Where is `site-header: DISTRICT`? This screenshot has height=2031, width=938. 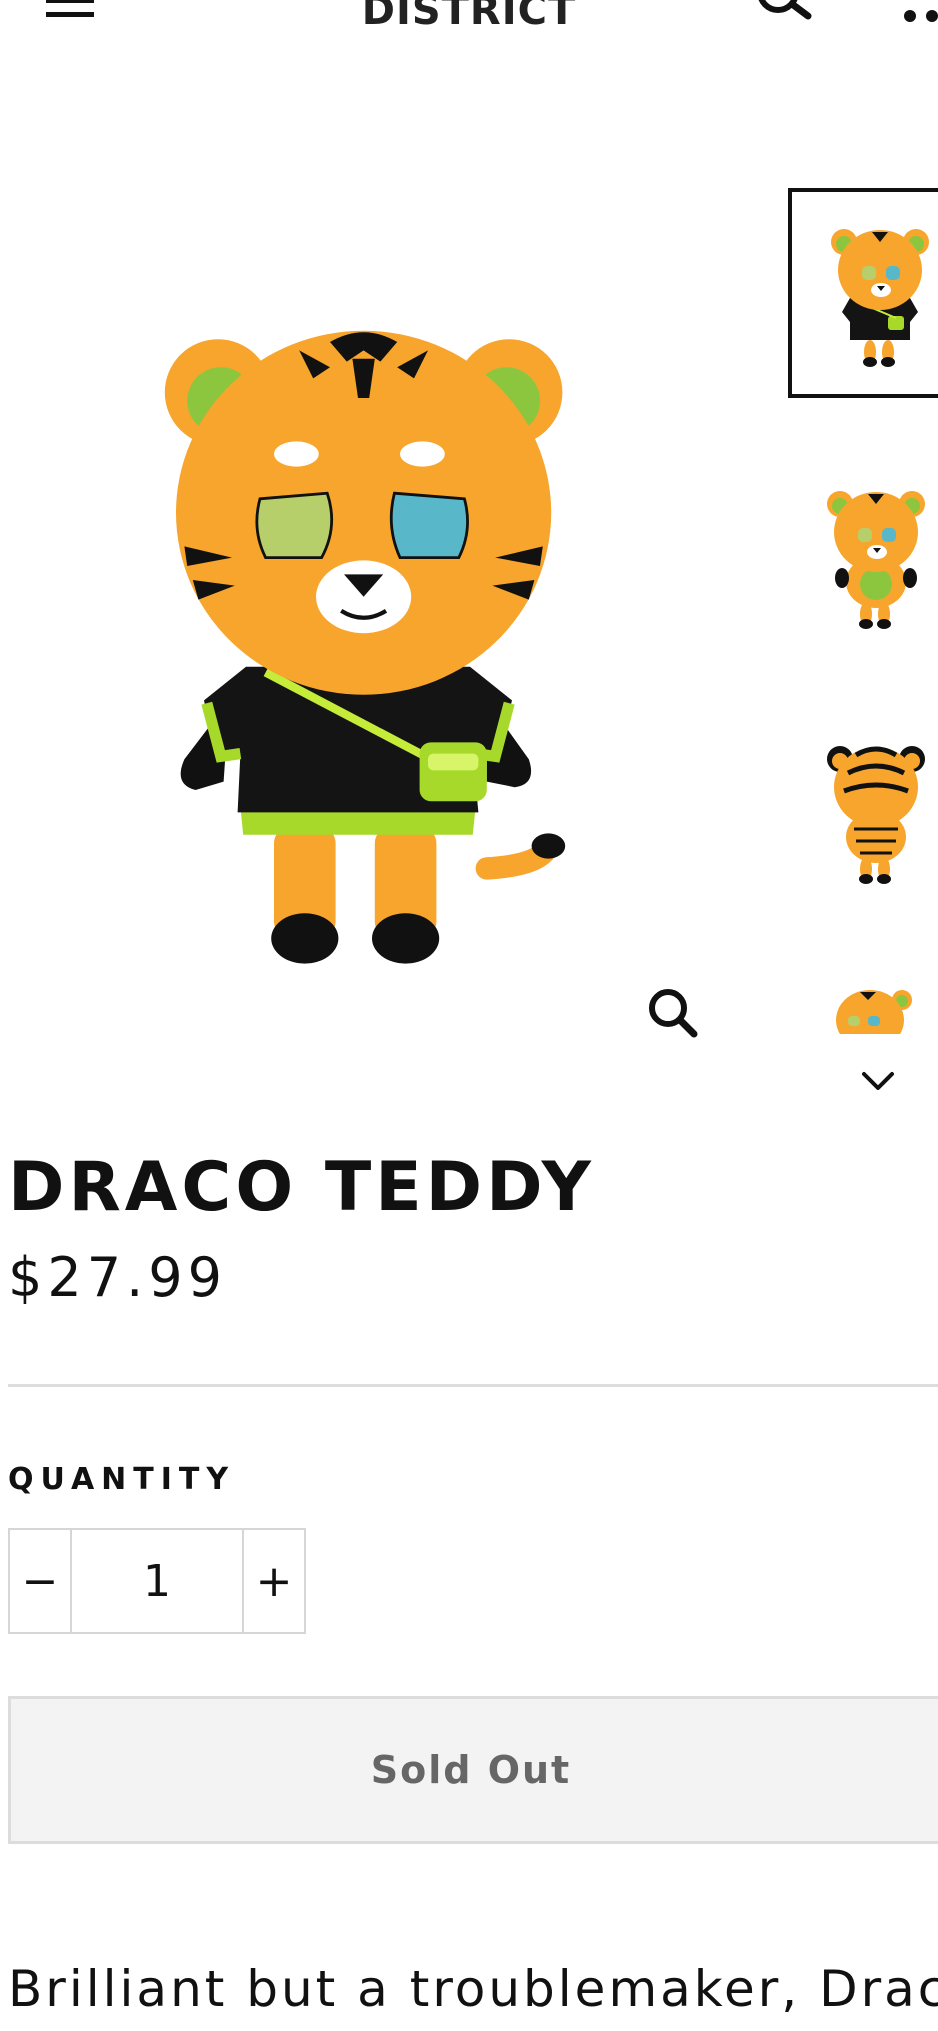
site-header: DISTRICT is located at coordinates (469, 30).